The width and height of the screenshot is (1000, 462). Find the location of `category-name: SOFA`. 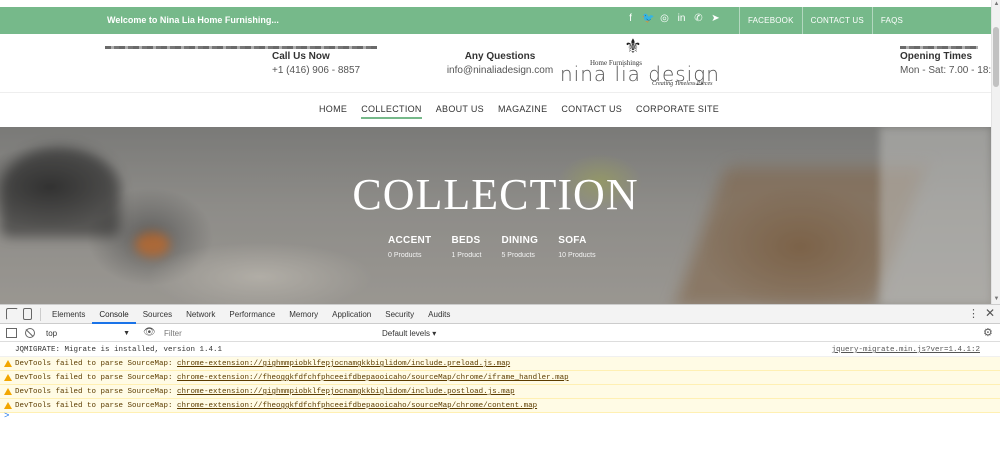

category-name: SOFA is located at coordinates (572, 240).